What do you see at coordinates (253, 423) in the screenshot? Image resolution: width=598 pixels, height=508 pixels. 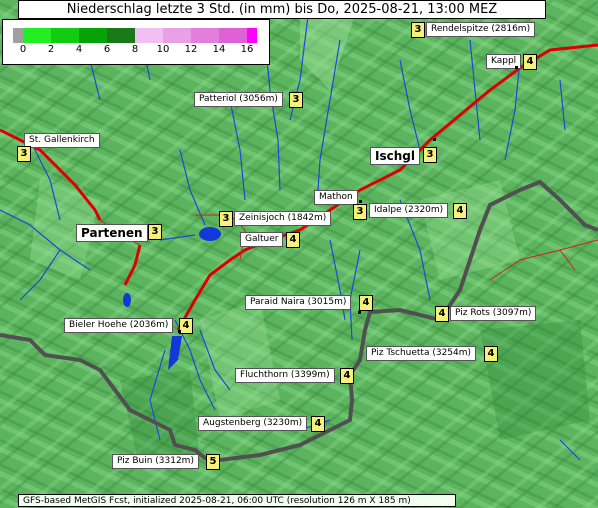 I see `place-label-augstenberg: Augstenberg (3230m)` at bounding box center [253, 423].